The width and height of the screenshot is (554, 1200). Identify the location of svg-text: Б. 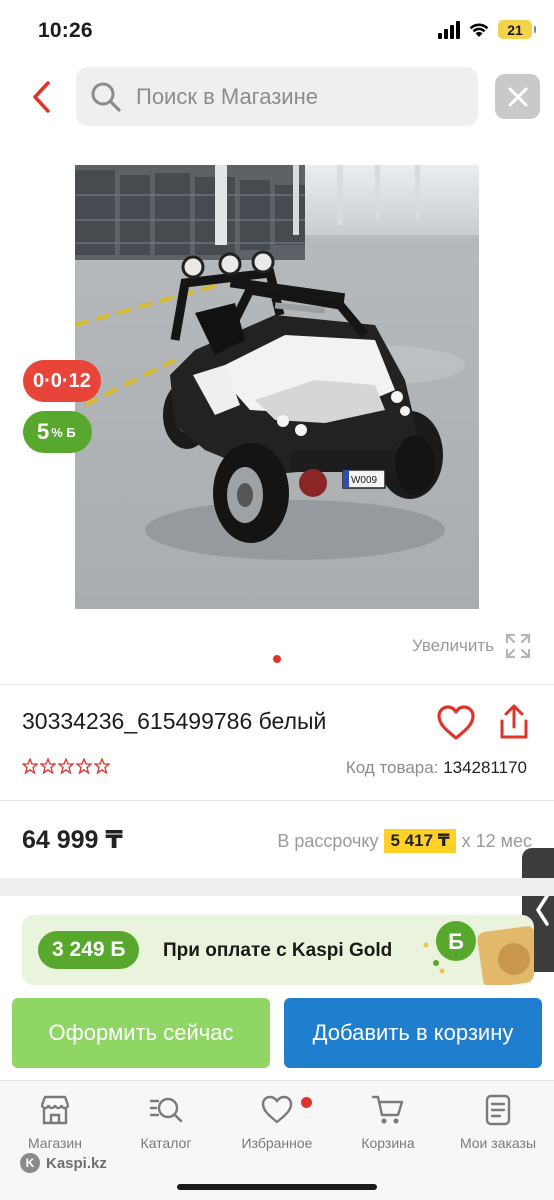
(456, 941).